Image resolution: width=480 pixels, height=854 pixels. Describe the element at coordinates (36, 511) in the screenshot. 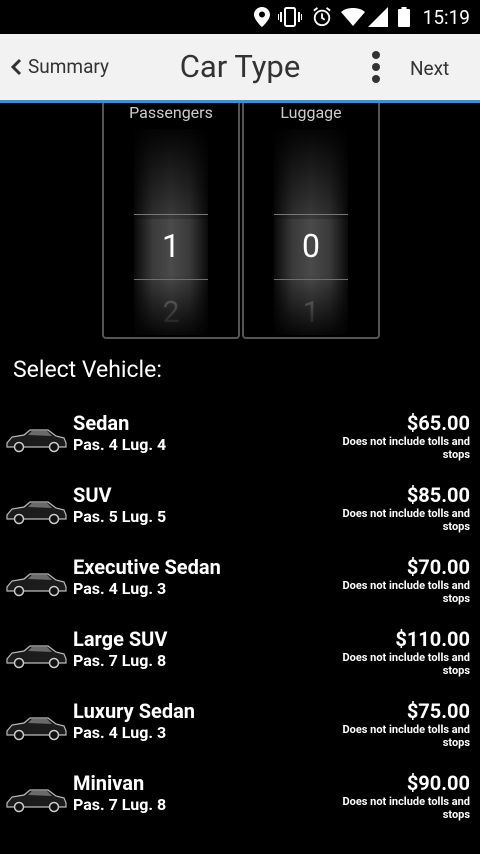

I see `suv-car-icon` at that location.